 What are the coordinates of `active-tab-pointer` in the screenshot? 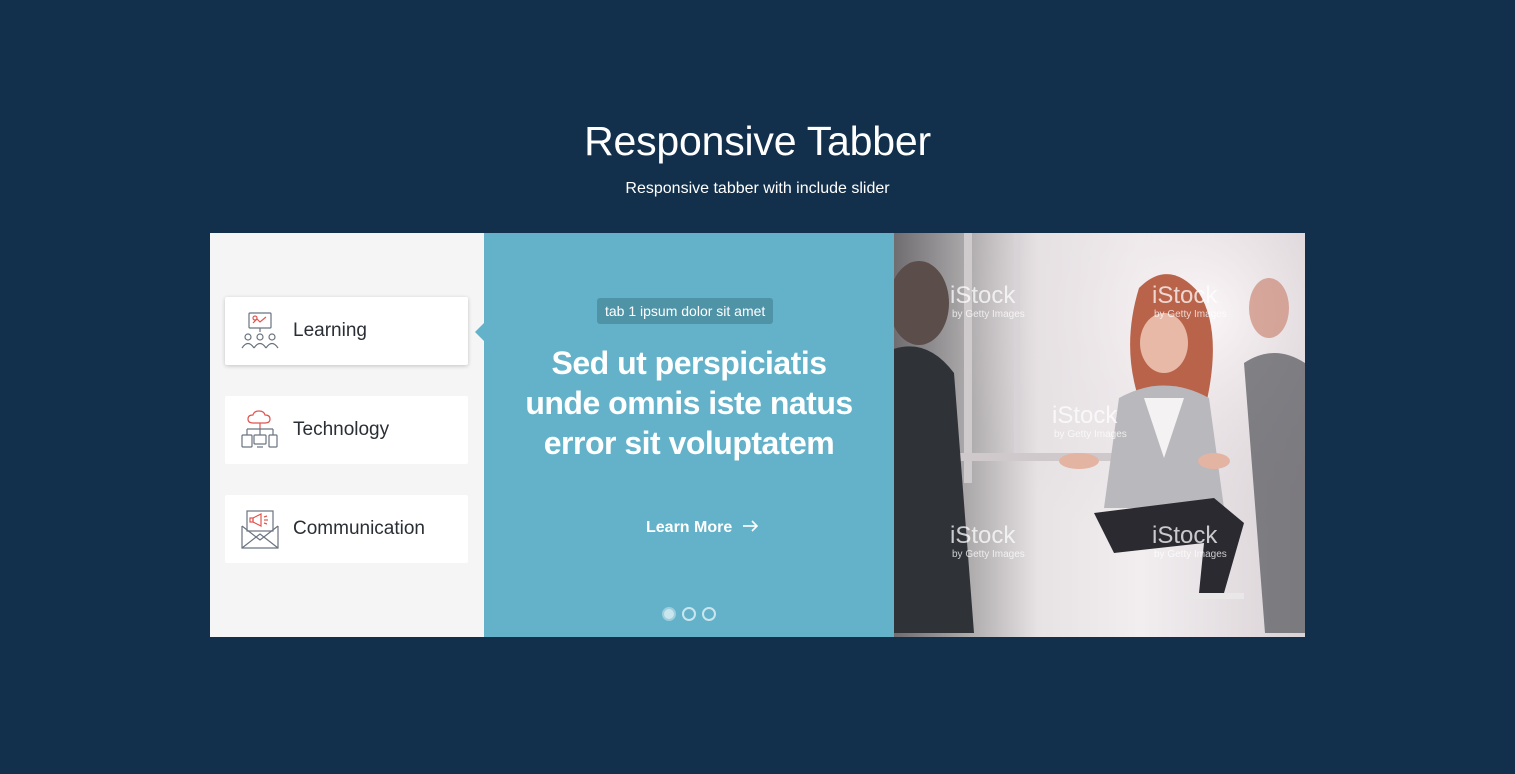 It's located at (479, 332).